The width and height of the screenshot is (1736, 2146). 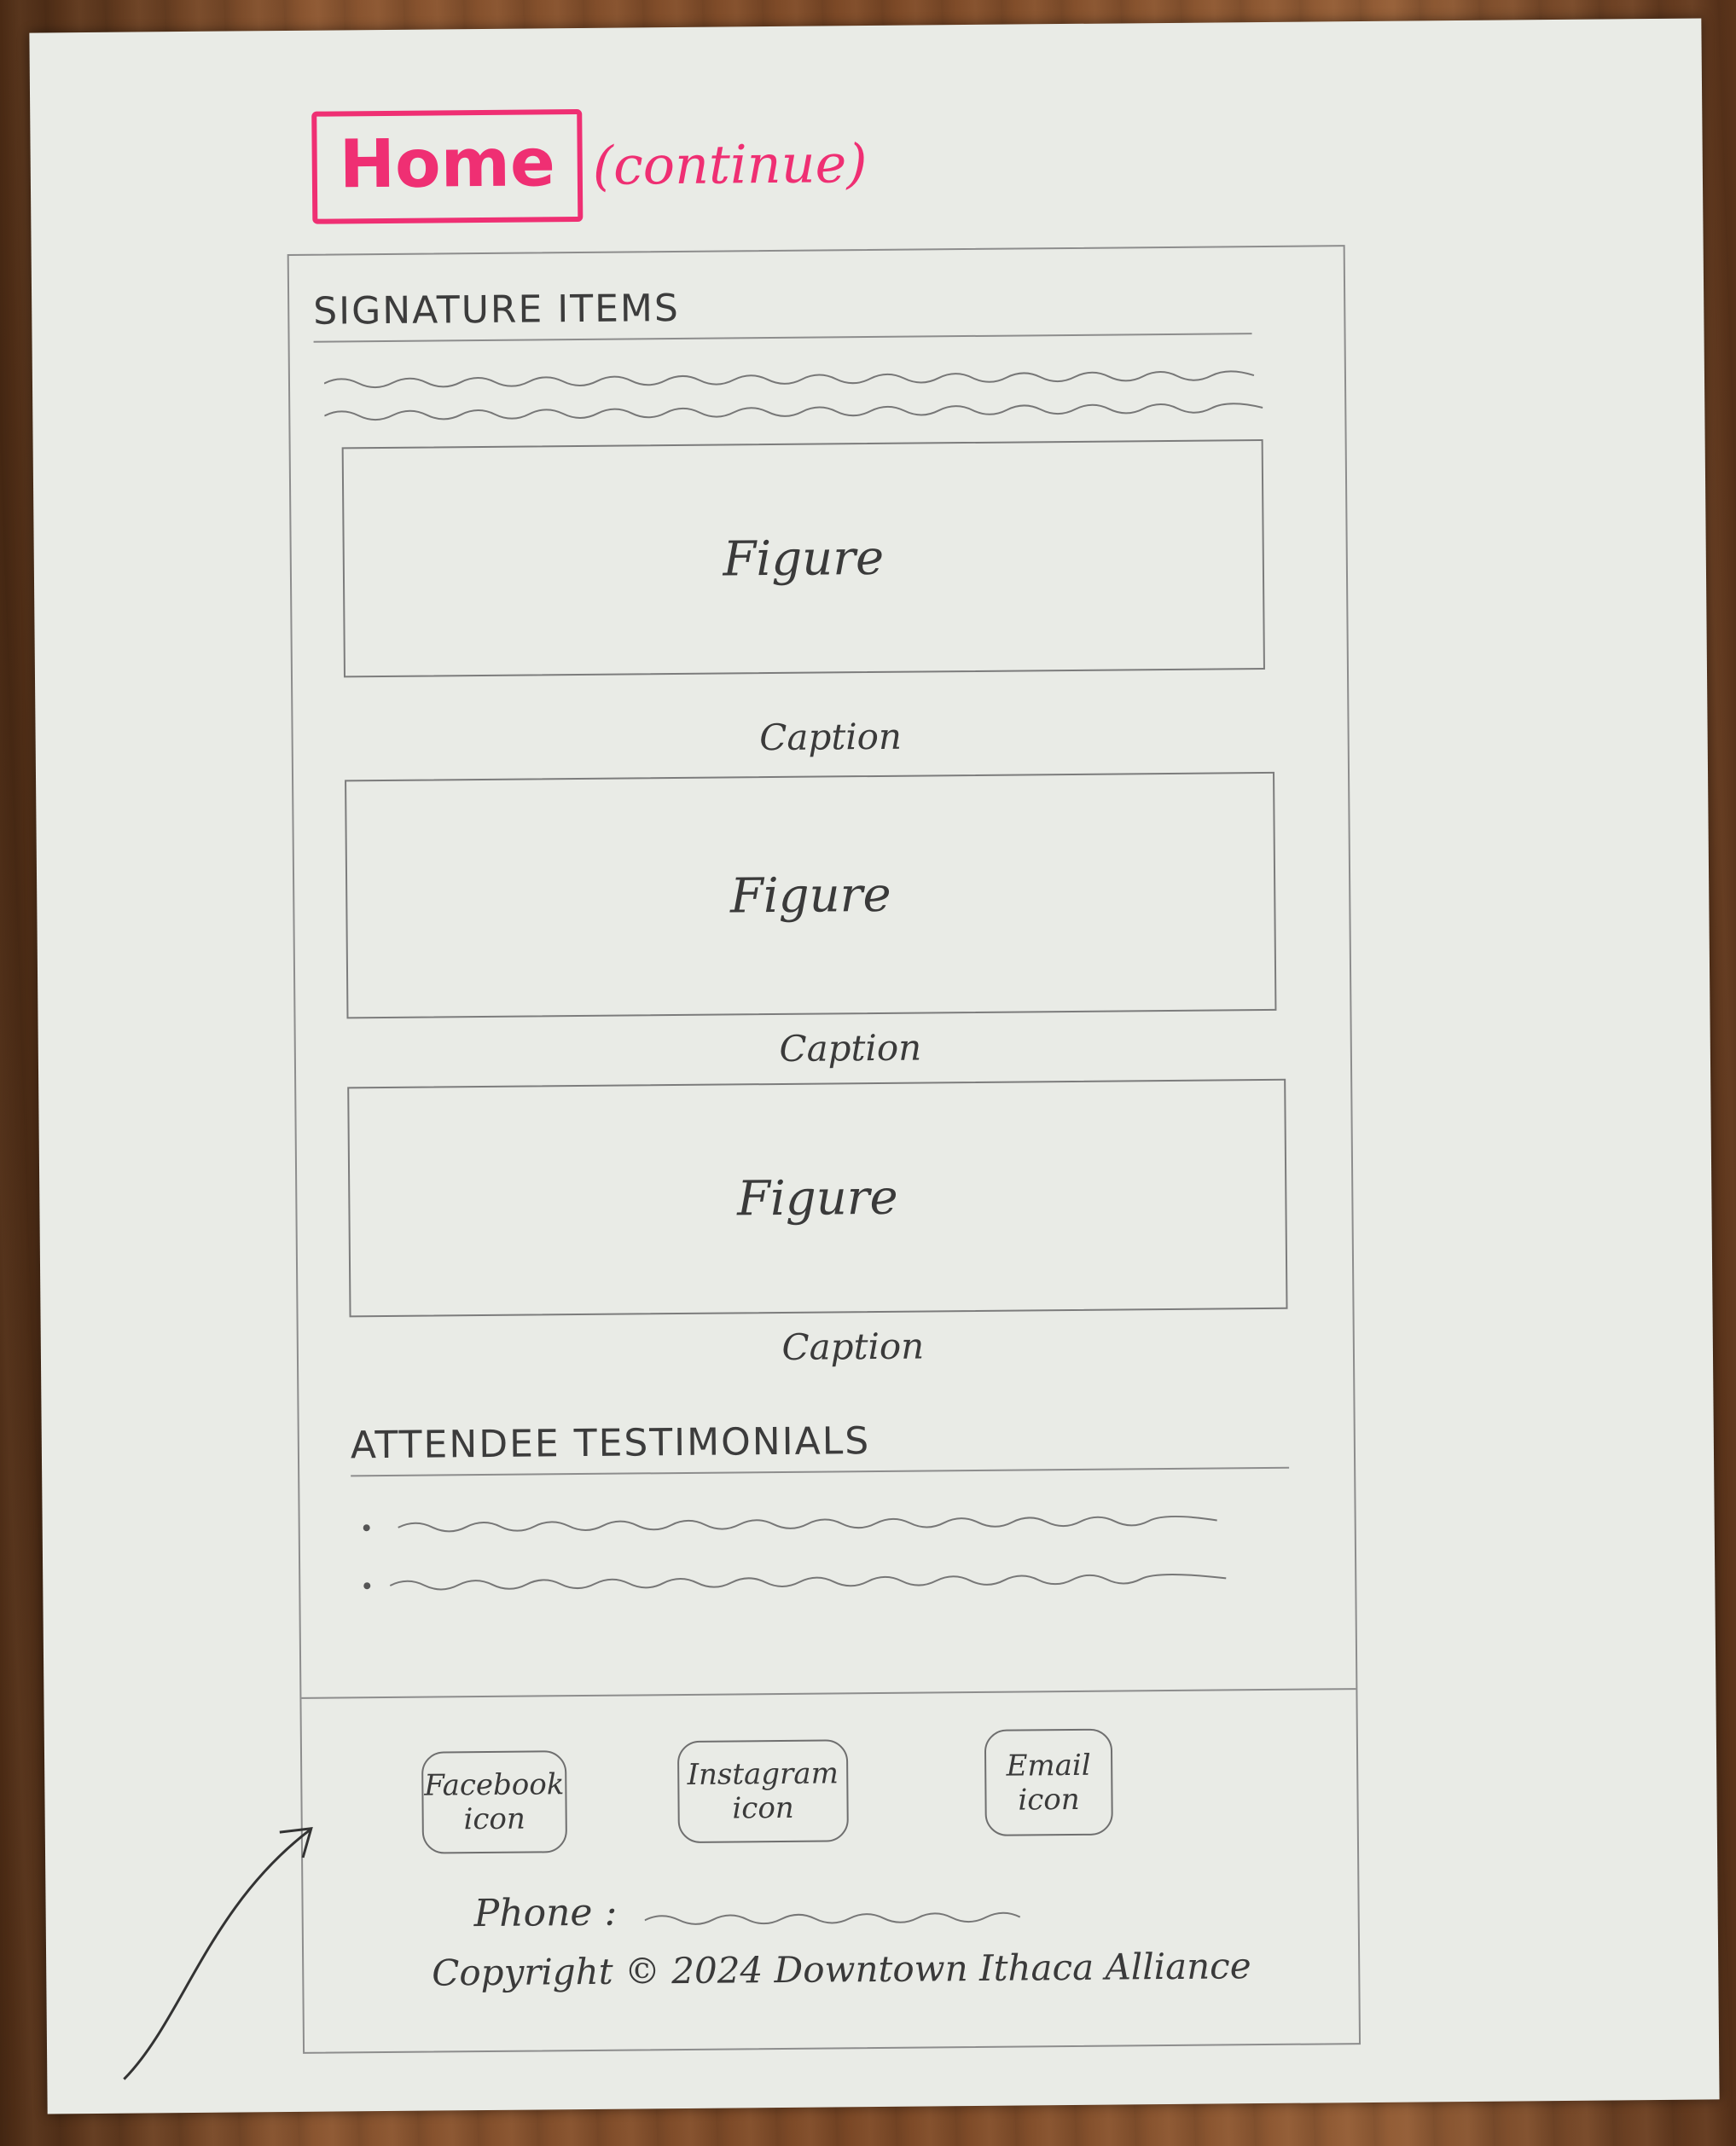 What do you see at coordinates (820, 1471) in the screenshot?
I see `testimonials-underline` at bounding box center [820, 1471].